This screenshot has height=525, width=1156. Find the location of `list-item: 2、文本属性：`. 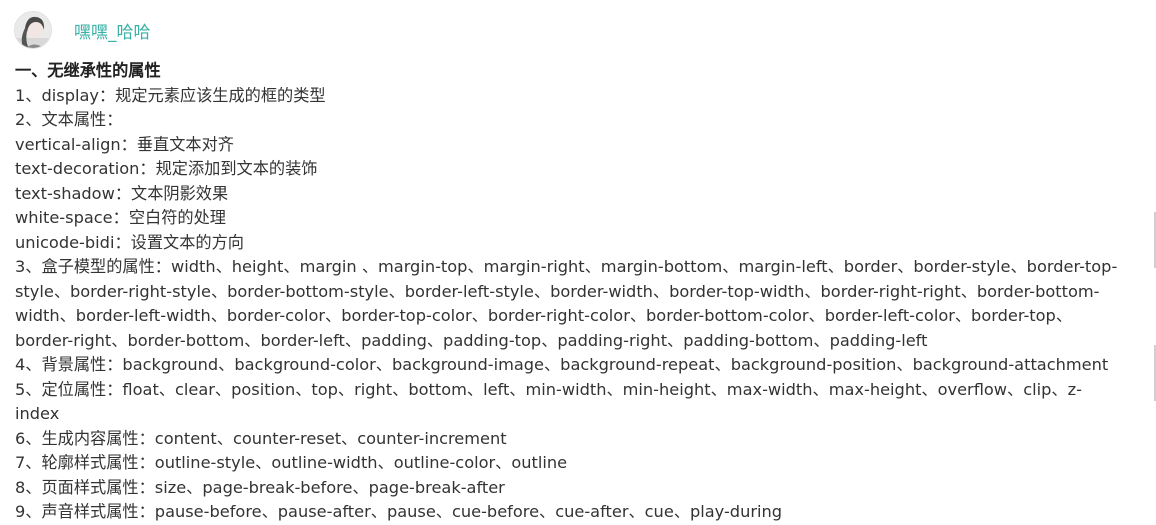

list-item: 2、文本属性： is located at coordinates (69, 119).